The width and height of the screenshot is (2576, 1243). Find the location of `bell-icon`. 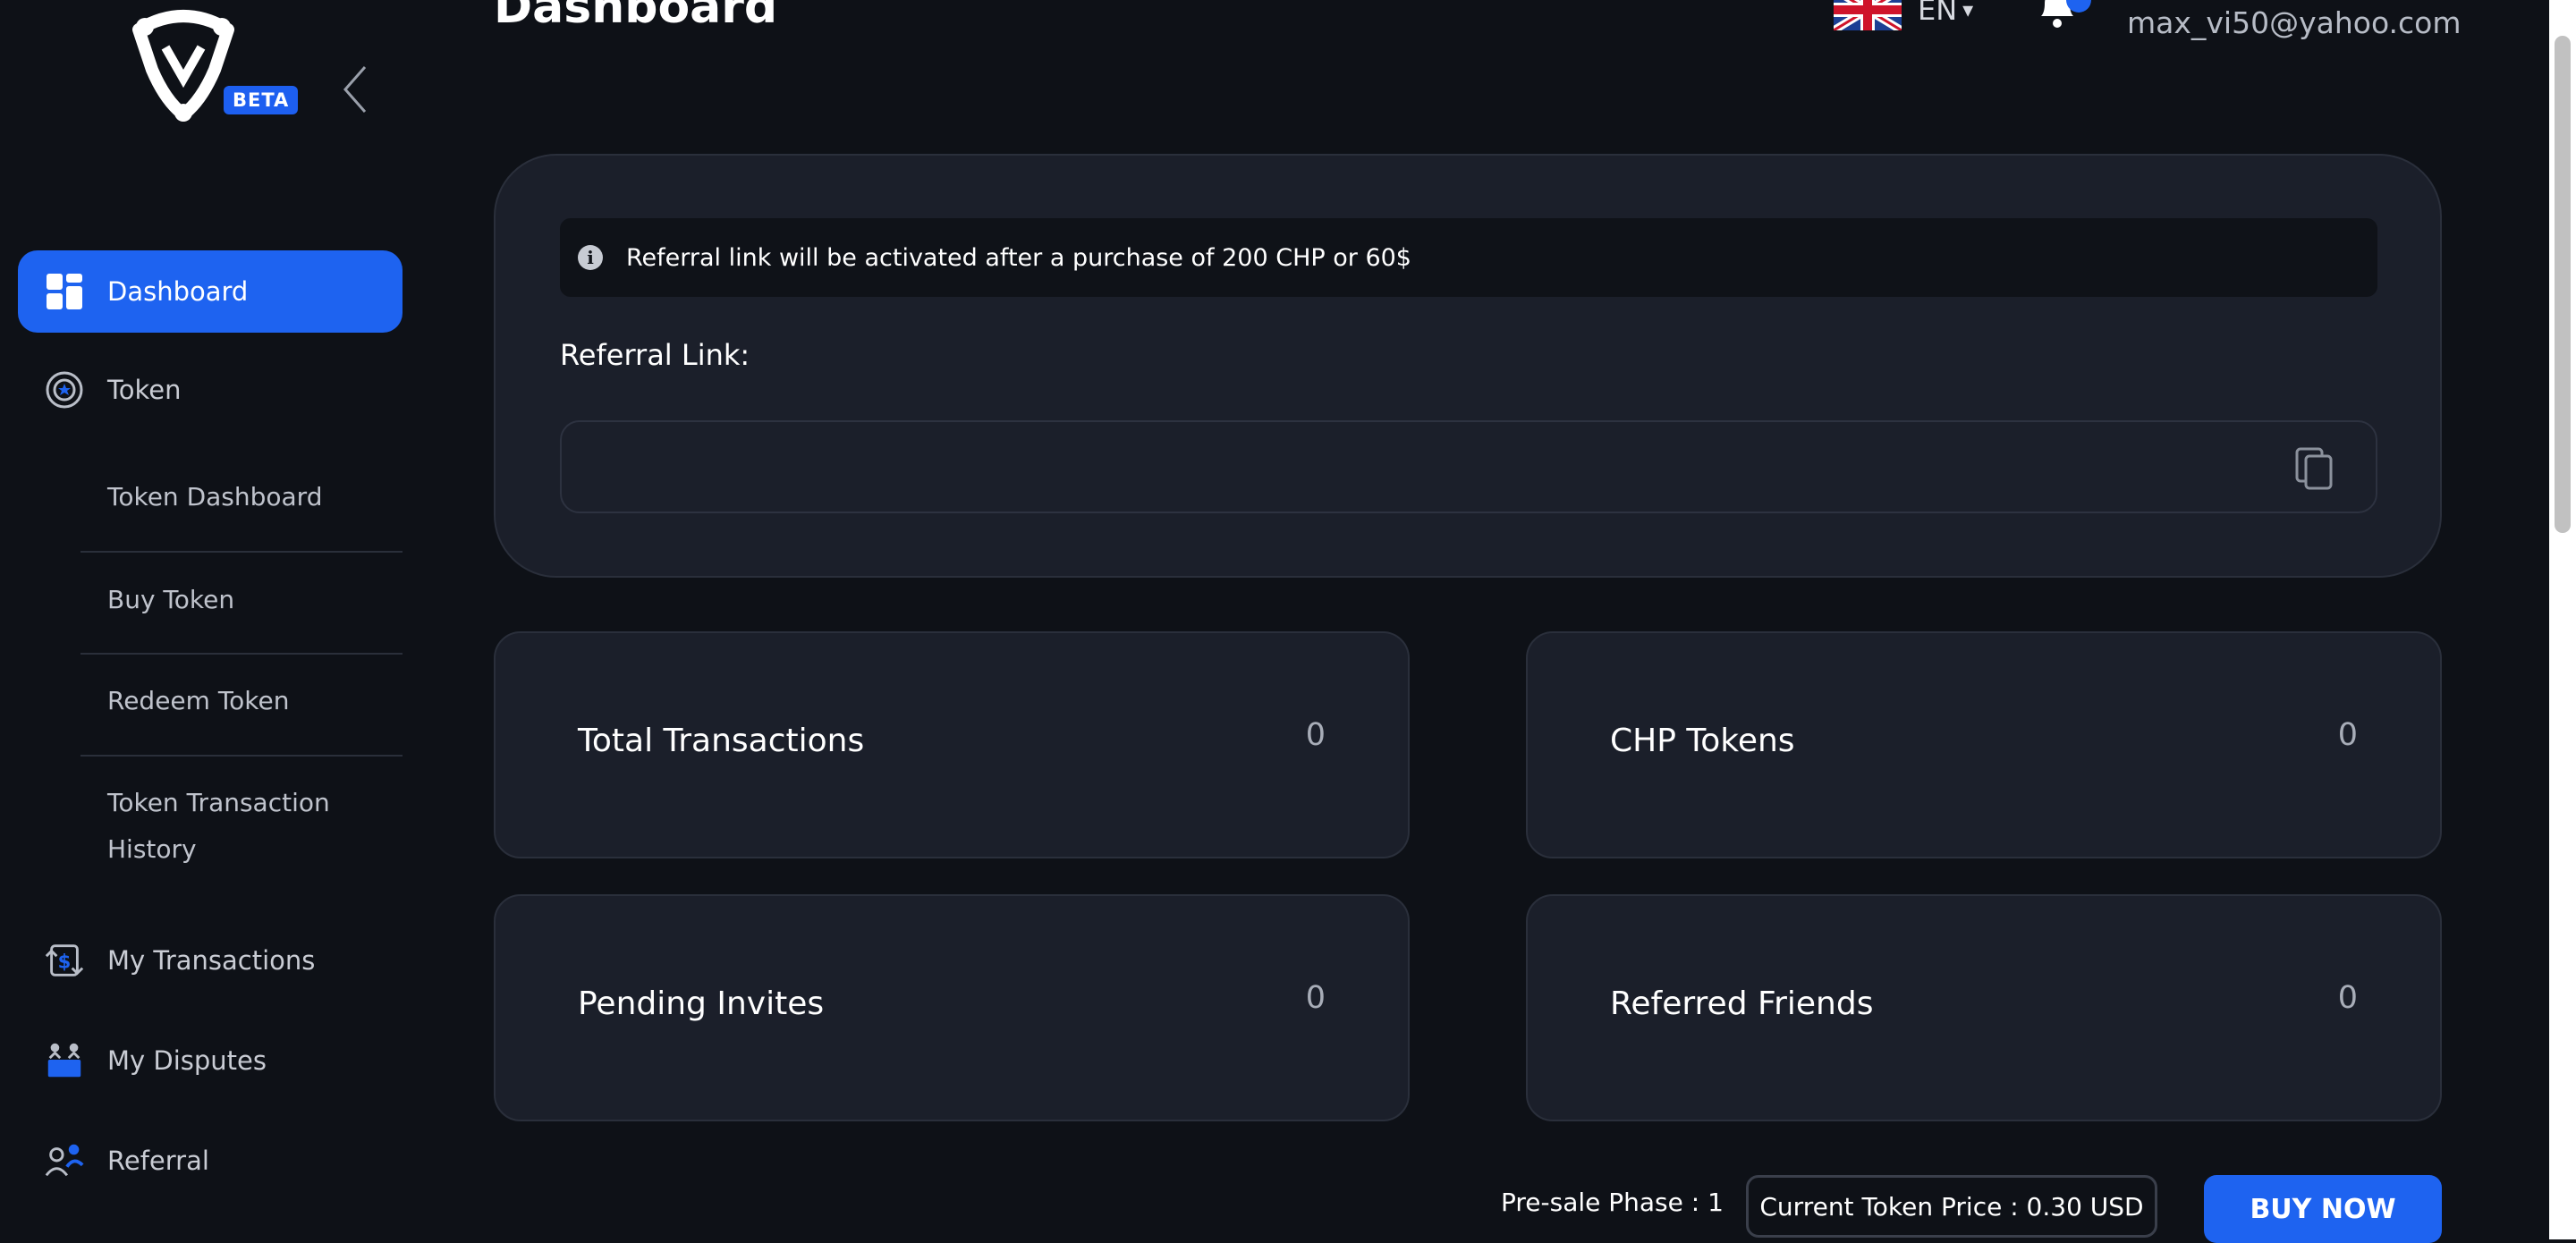

bell-icon is located at coordinates (2066, 14).